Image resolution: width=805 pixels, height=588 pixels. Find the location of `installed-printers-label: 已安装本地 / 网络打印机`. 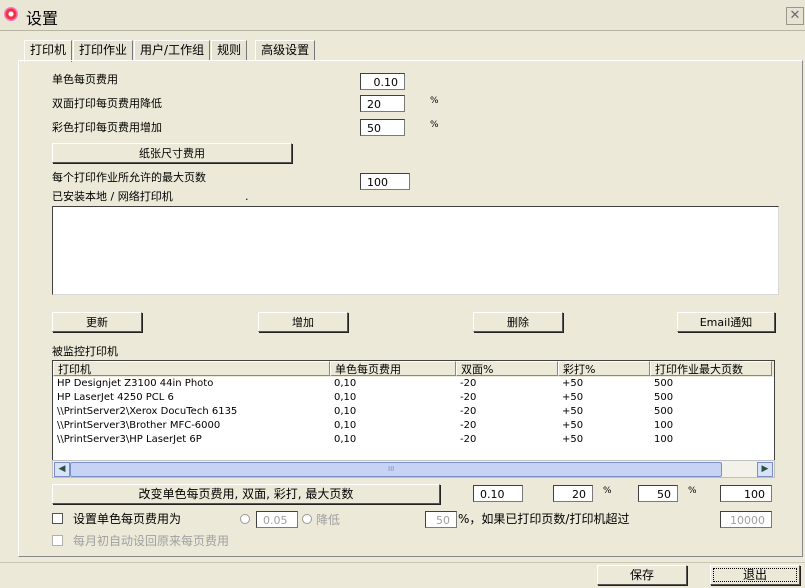

installed-printers-label: 已安装本地 / 网络打印机 is located at coordinates (112, 196).